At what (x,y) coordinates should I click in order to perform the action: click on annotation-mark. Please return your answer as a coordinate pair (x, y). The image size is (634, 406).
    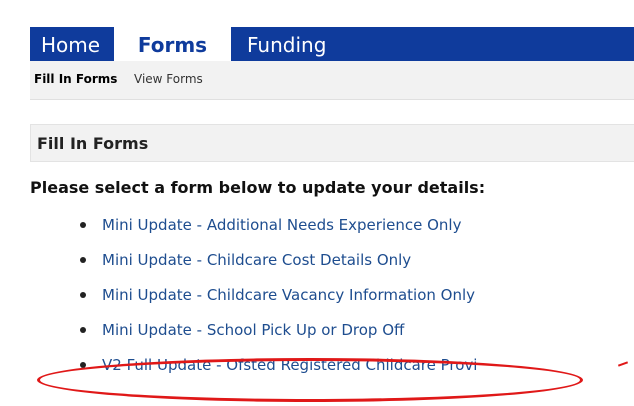
    Looking at the image, I should click on (623, 364).